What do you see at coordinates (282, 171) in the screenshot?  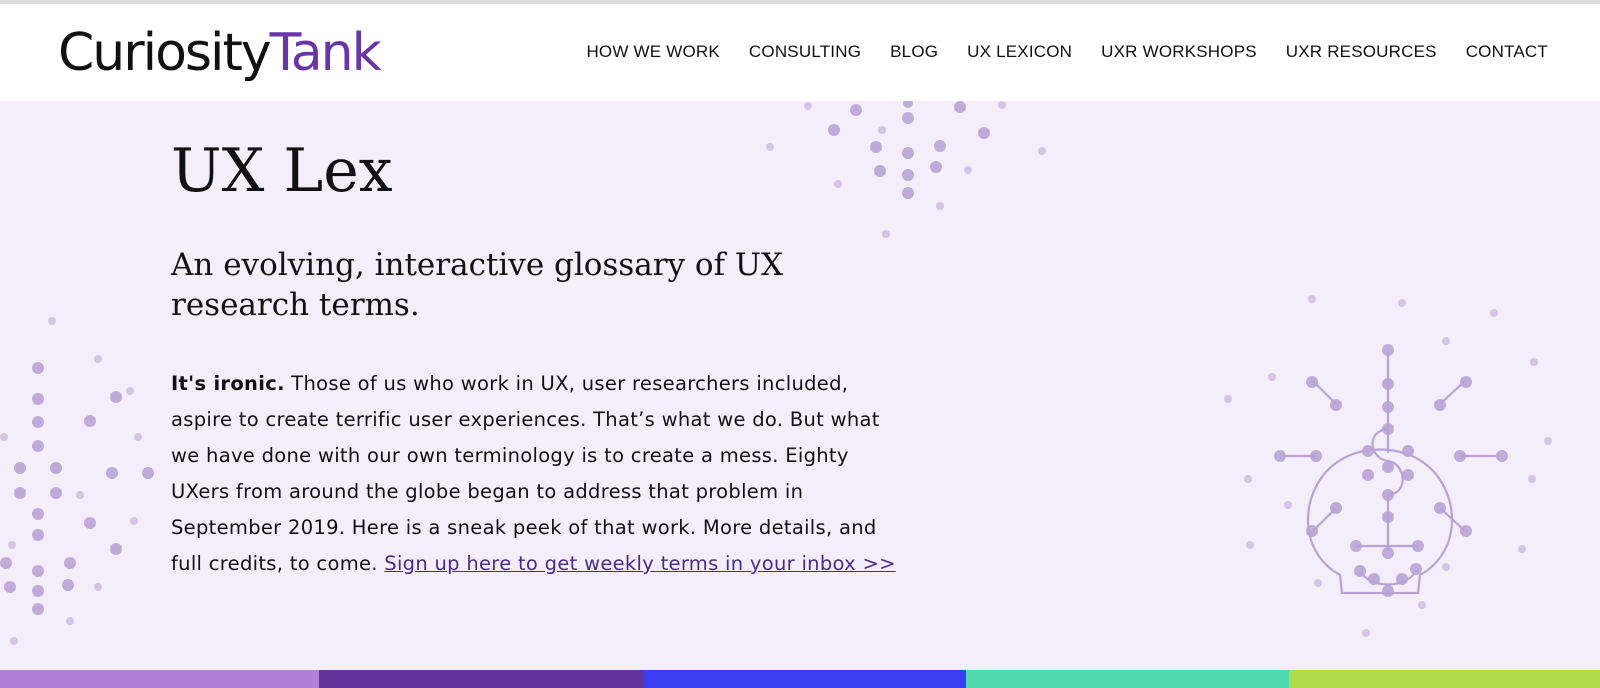 I see `page-title: UX Lex` at bounding box center [282, 171].